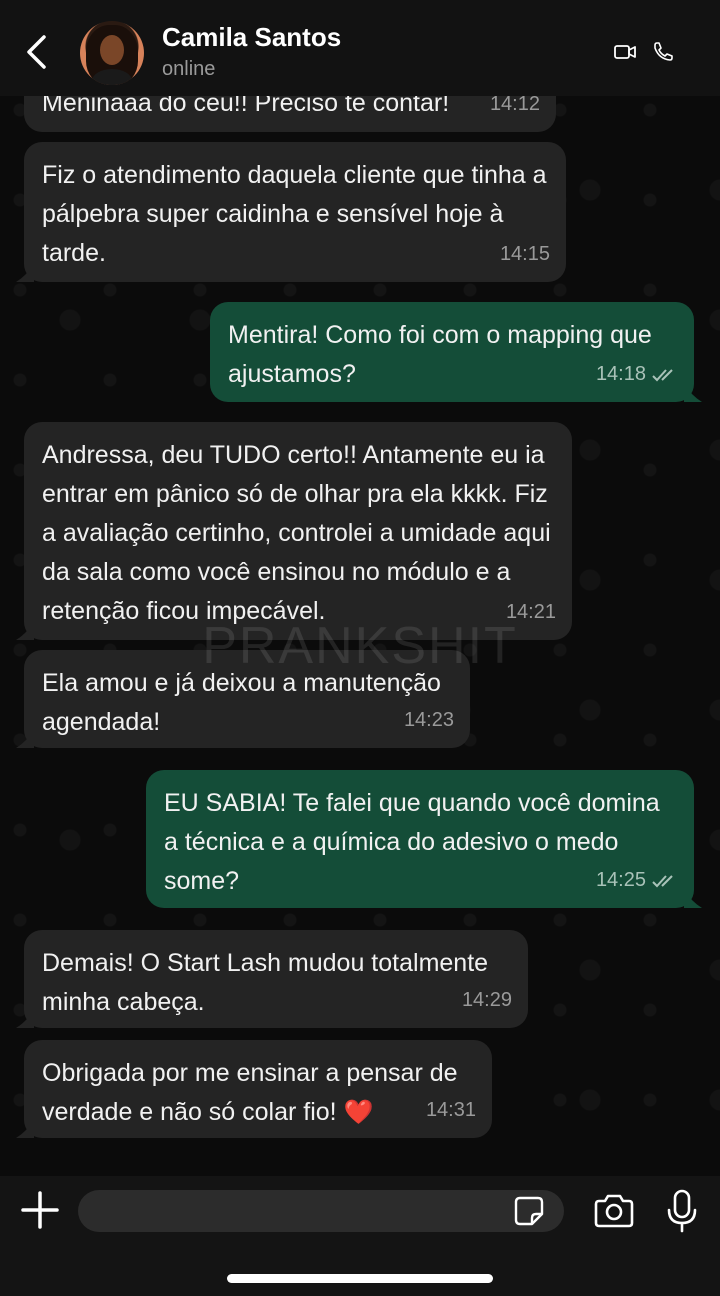 The image size is (720, 1296). I want to click on message-meta: 14:18, so click(637, 374).